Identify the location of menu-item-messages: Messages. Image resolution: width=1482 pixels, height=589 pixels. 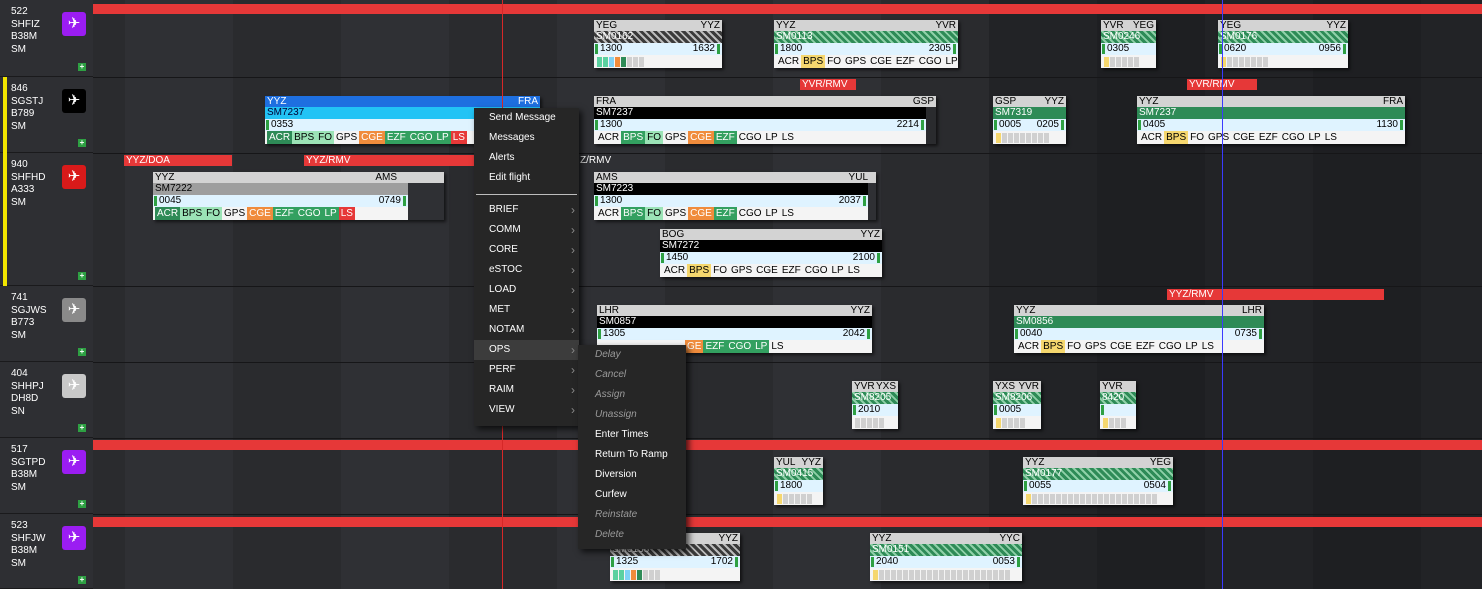
(526, 138).